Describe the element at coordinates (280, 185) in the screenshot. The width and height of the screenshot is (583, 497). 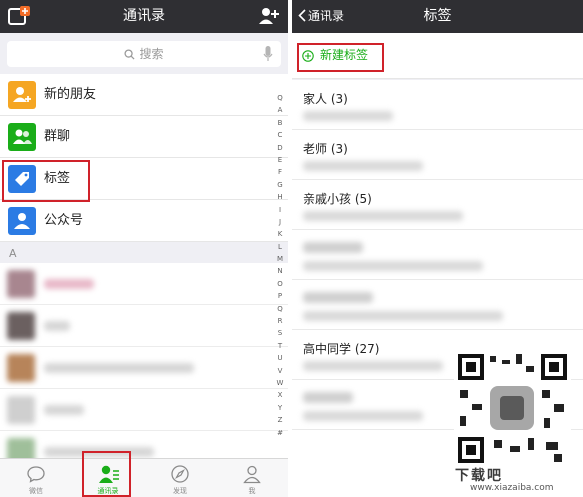
I see `index-letter: G` at that location.